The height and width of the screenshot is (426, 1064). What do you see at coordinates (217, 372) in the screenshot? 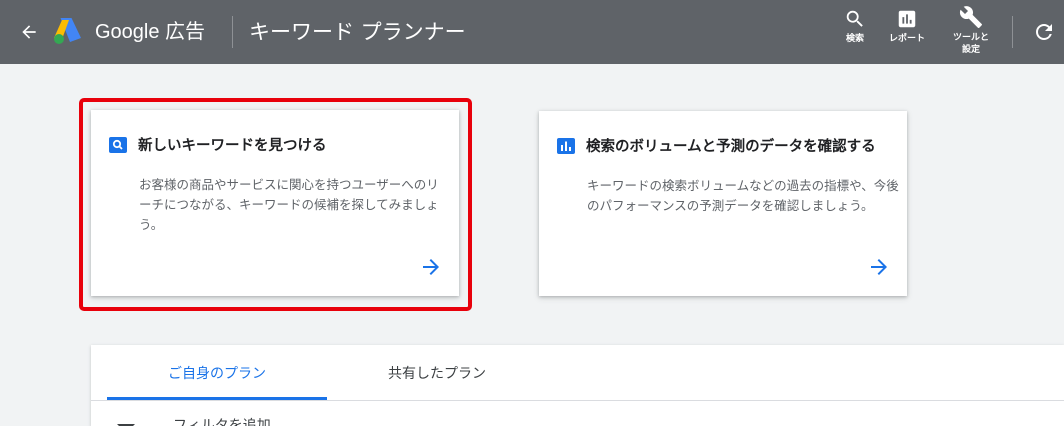
I see `tab-my-plans: ご自身のプラン` at bounding box center [217, 372].